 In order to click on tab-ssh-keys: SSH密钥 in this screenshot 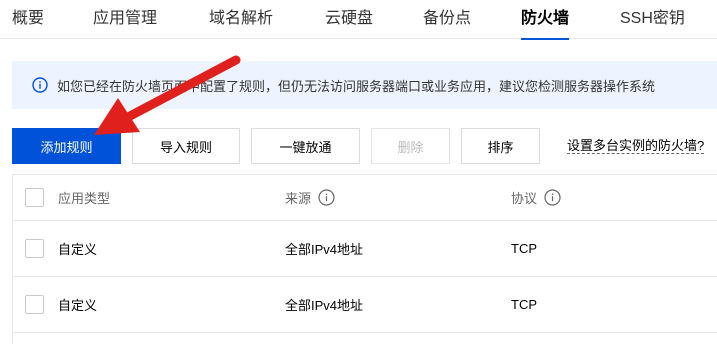, I will do `click(652, 19)`.